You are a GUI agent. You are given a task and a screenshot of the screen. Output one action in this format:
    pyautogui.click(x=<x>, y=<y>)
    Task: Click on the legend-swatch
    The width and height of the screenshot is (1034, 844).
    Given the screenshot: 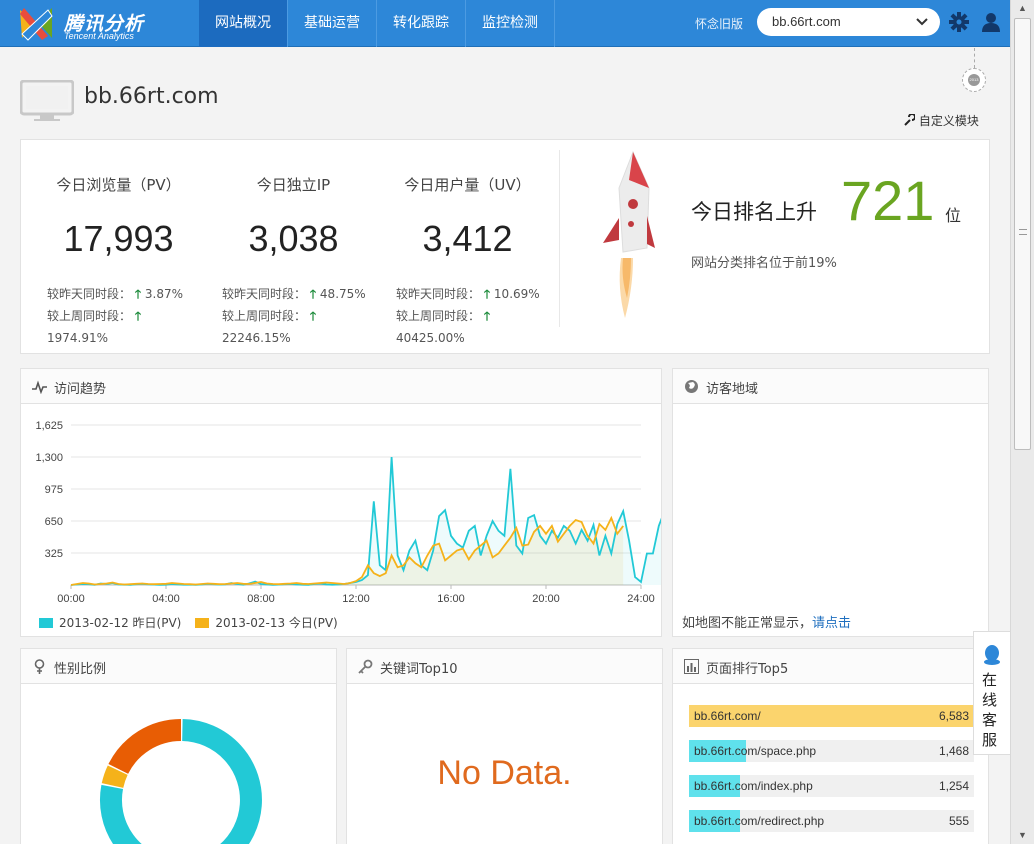 What is the action you would take?
    pyautogui.click(x=46, y=623)
    